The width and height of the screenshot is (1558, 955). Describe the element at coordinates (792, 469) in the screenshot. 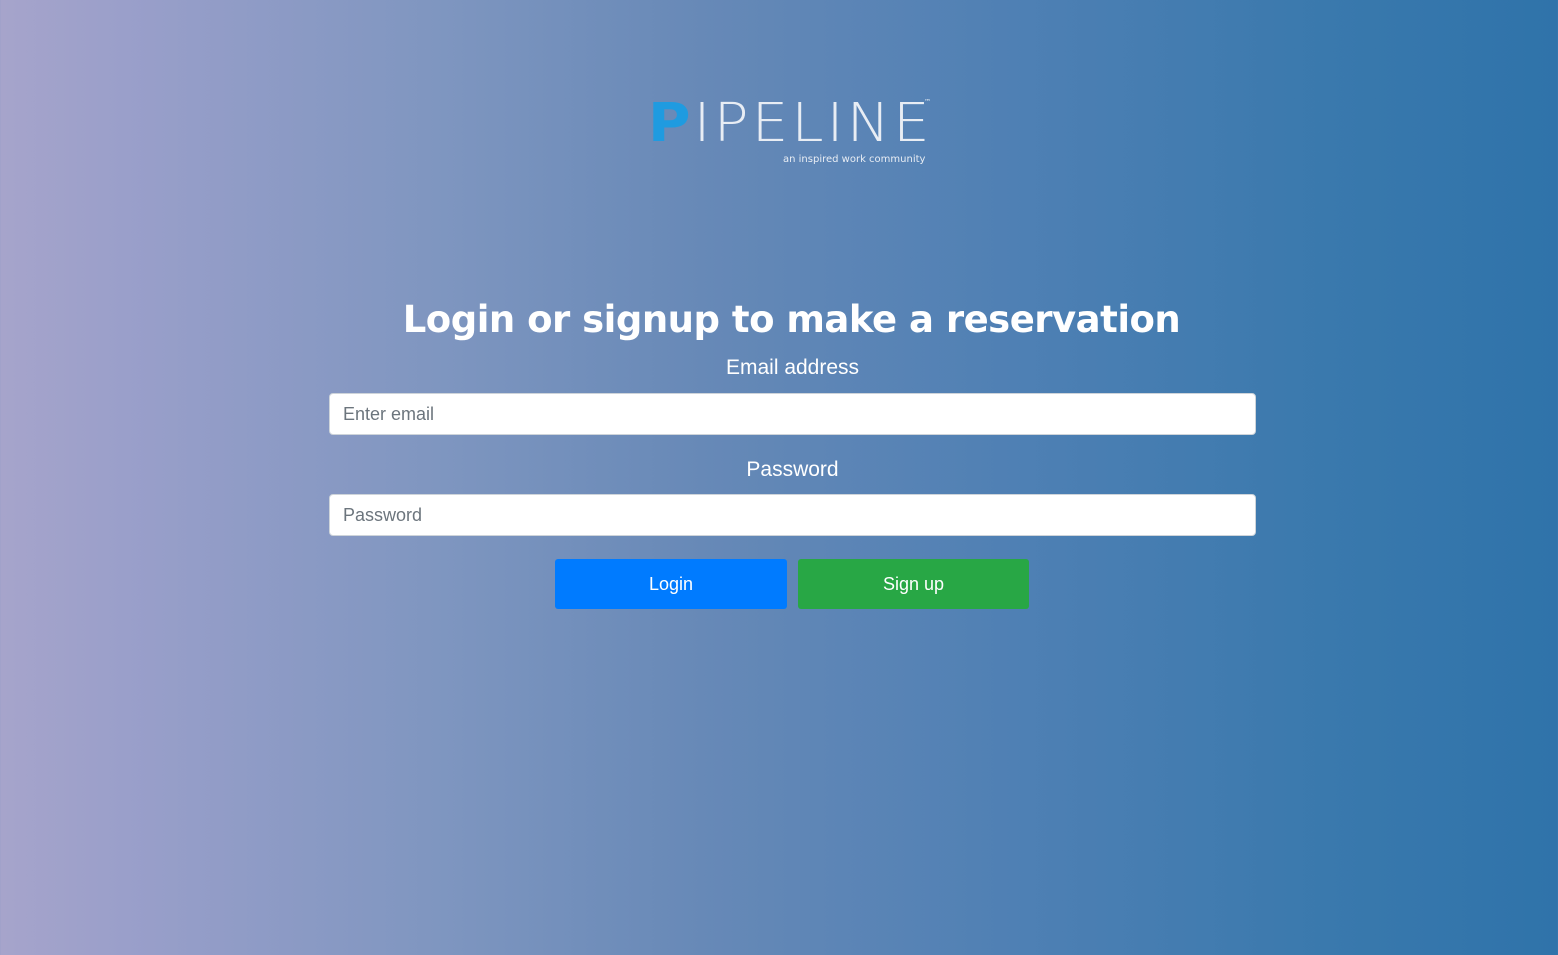

I see `password-label: Password` at that location.